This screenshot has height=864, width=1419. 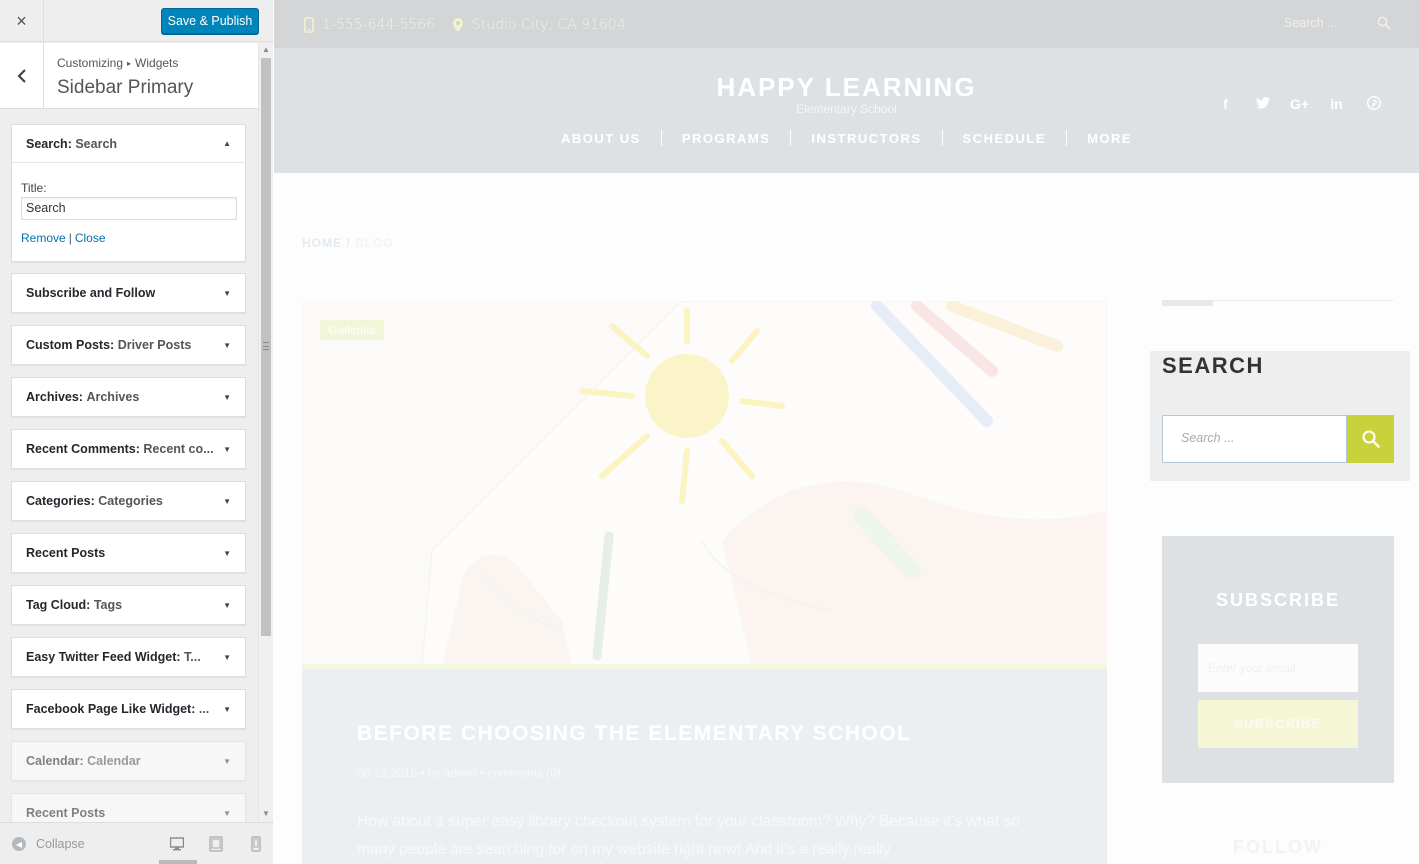 I want to click on widget-title: Tags, so click(x=108, y=605).